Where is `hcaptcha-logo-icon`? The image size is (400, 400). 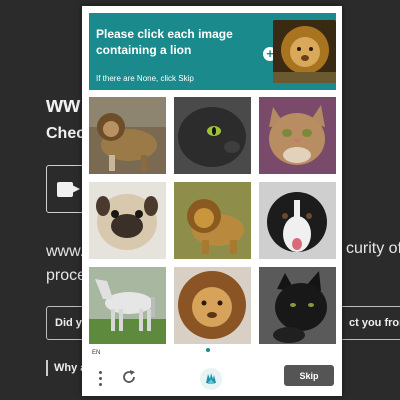
hcaptcha-logo-icon is located at coordinates (211, 379).